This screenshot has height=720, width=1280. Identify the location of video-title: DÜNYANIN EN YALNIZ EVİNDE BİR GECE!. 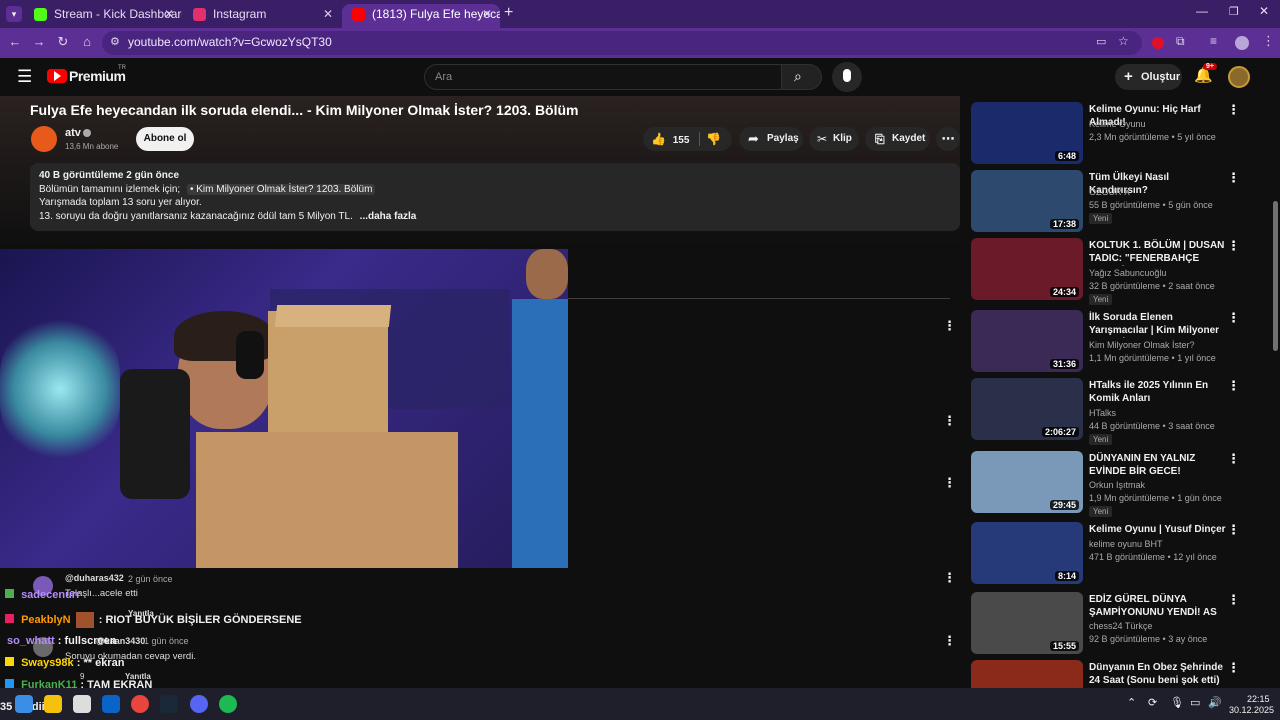
(1158, 465).